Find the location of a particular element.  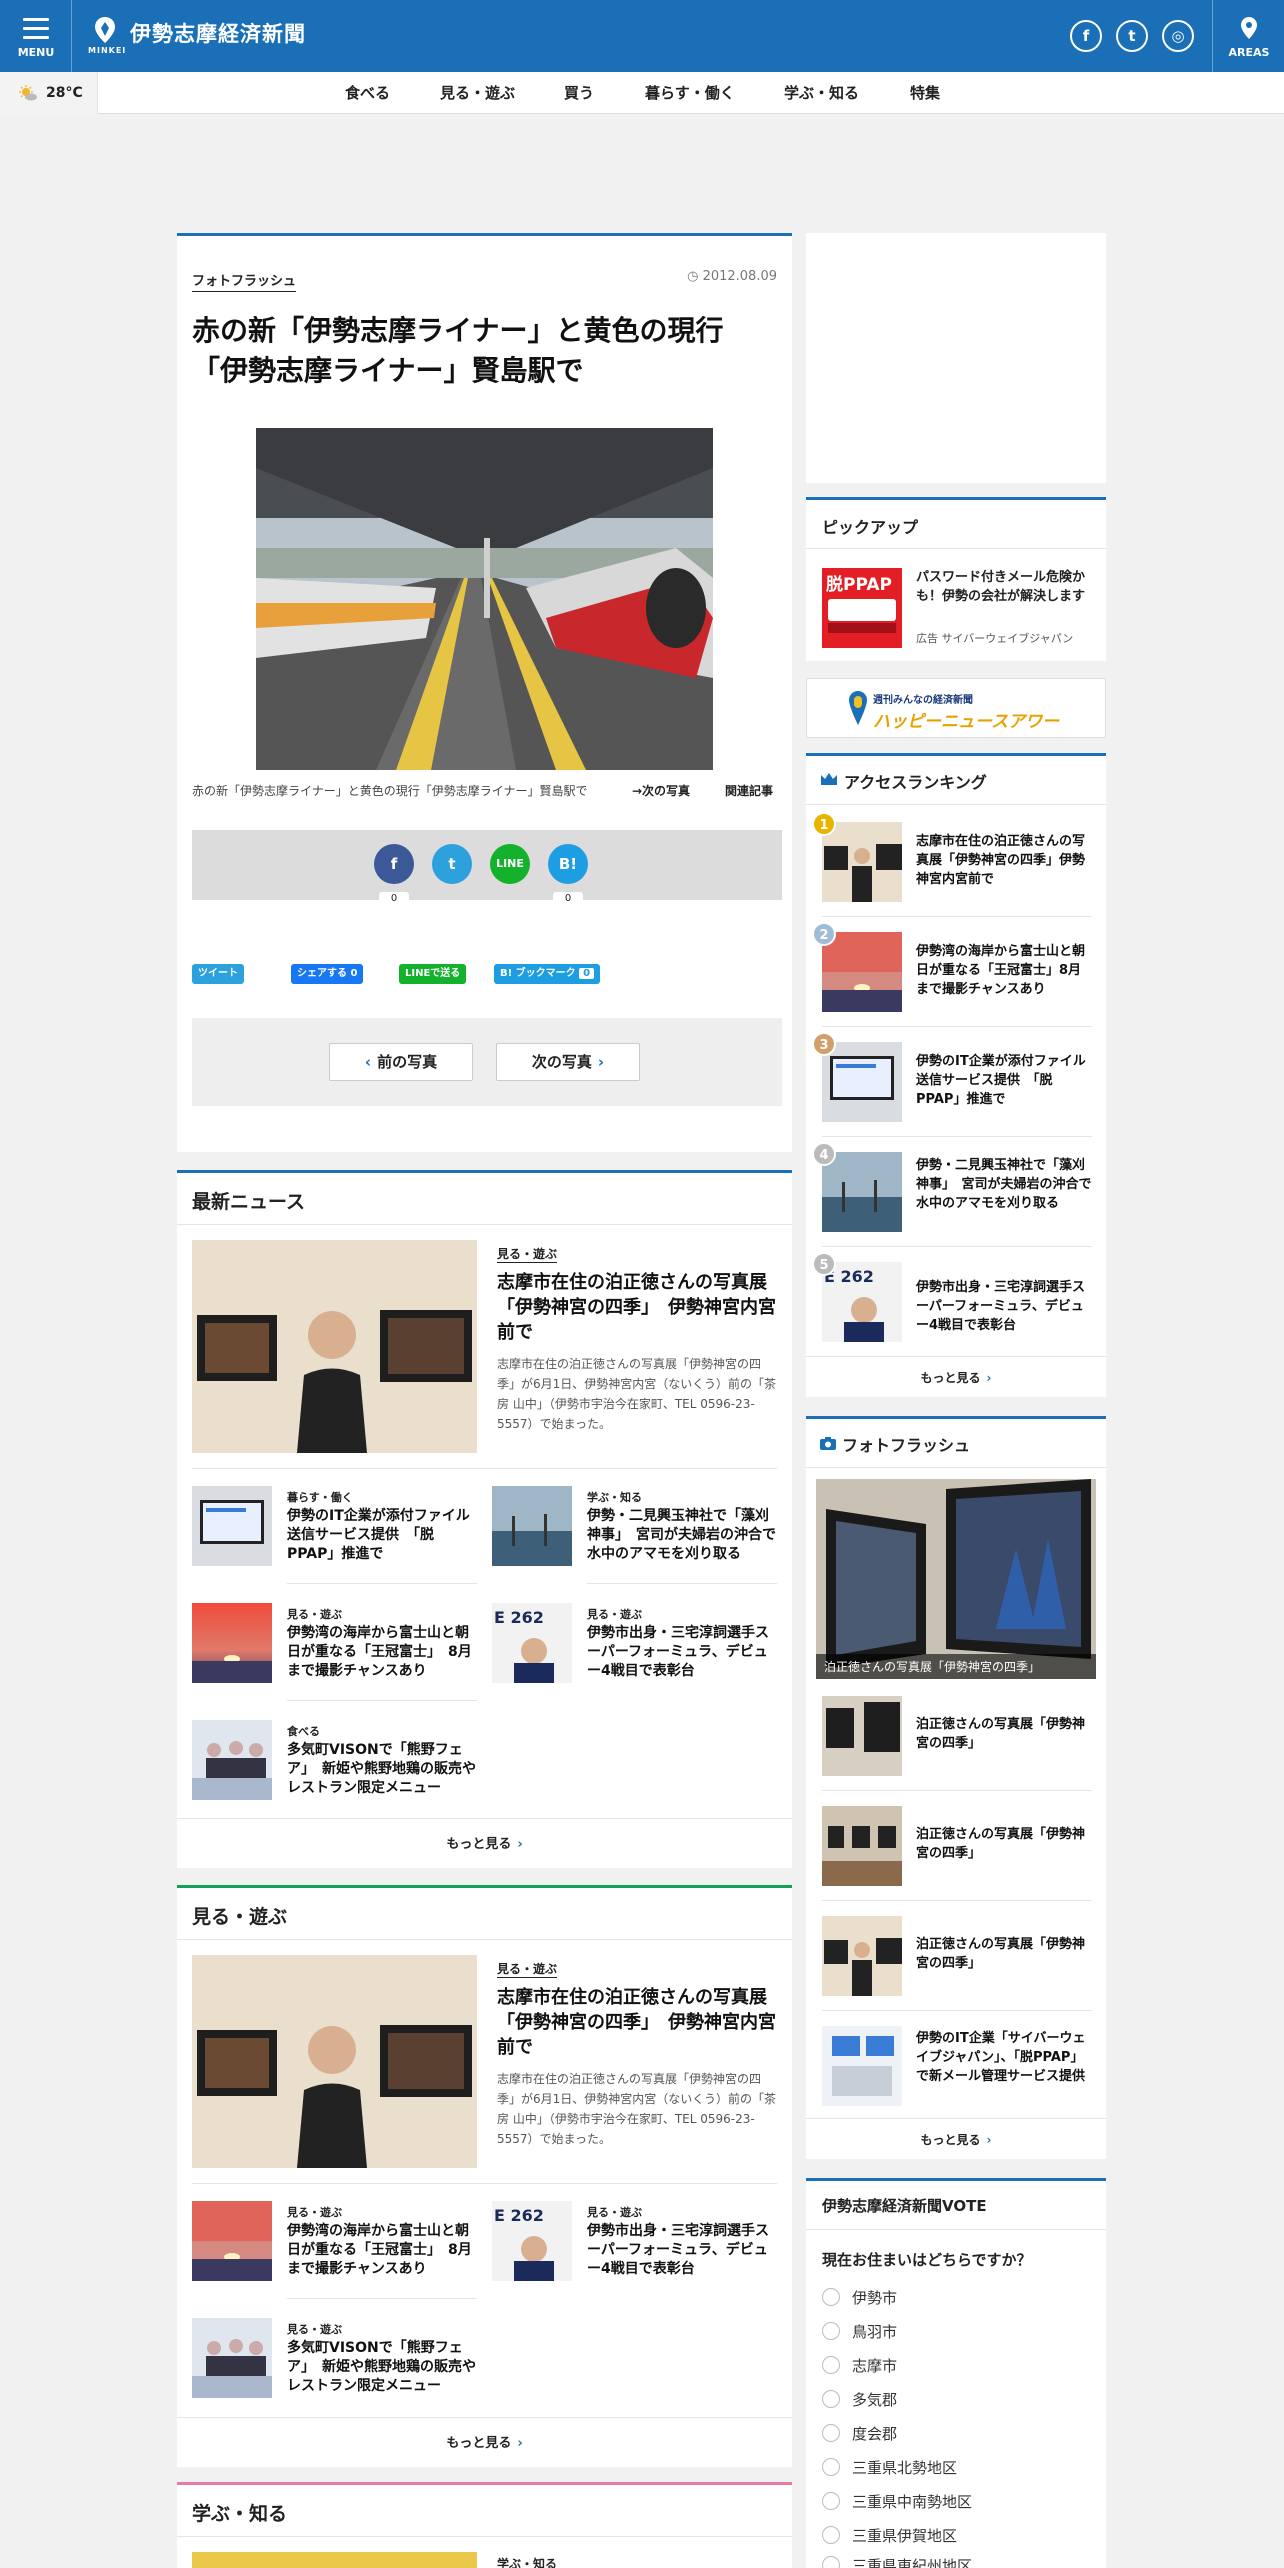

latest-item-title: 伊勢湾の海岸から富士山と朝日が重なる「王冠富士」 8月まで撮影チャンスあり is located at coordinates (382, 1652).